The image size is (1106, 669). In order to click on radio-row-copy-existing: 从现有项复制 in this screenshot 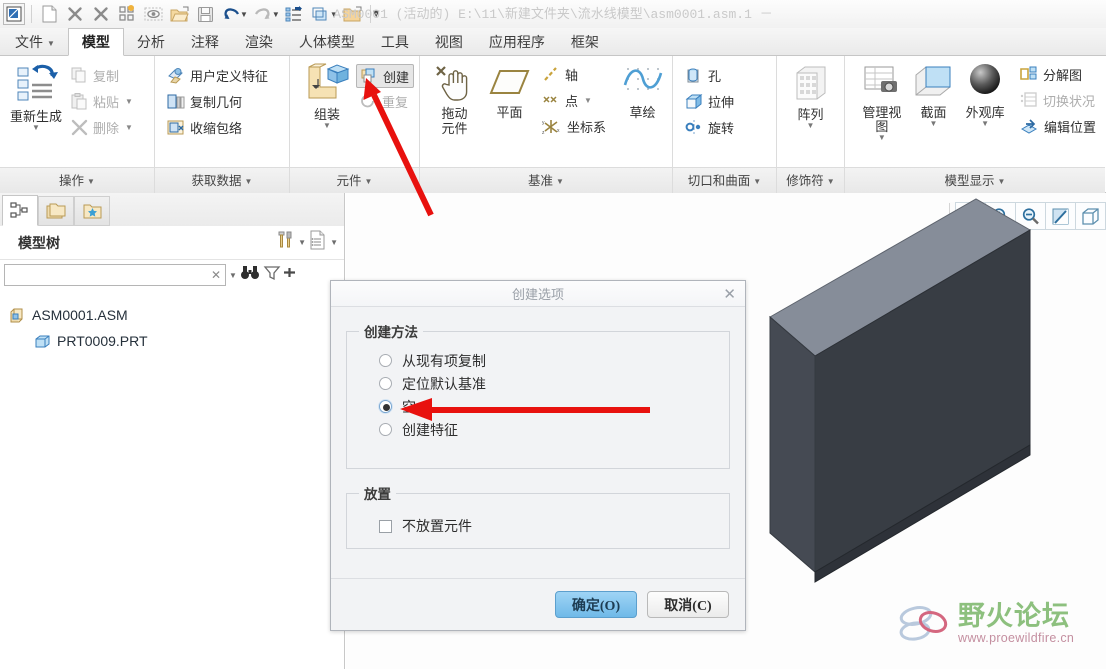, I will do `click(539, 360)`.